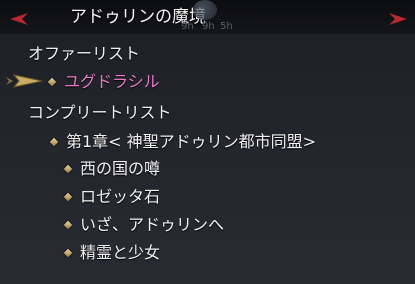 The image size is (415, 284). Describe the element at coordinates (226, 26) in the screenshot. I see `ghost-label: 5h` at that location.